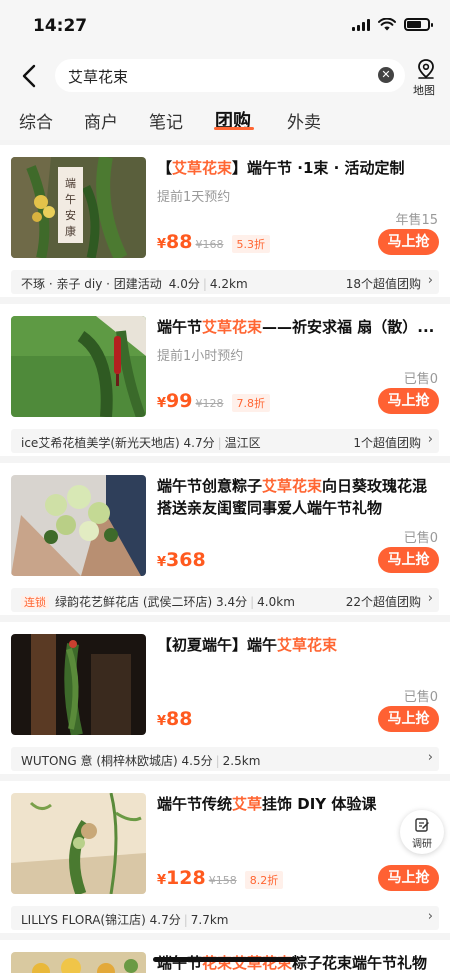  I want to click on original-price: ¥168, so click(209, 244).